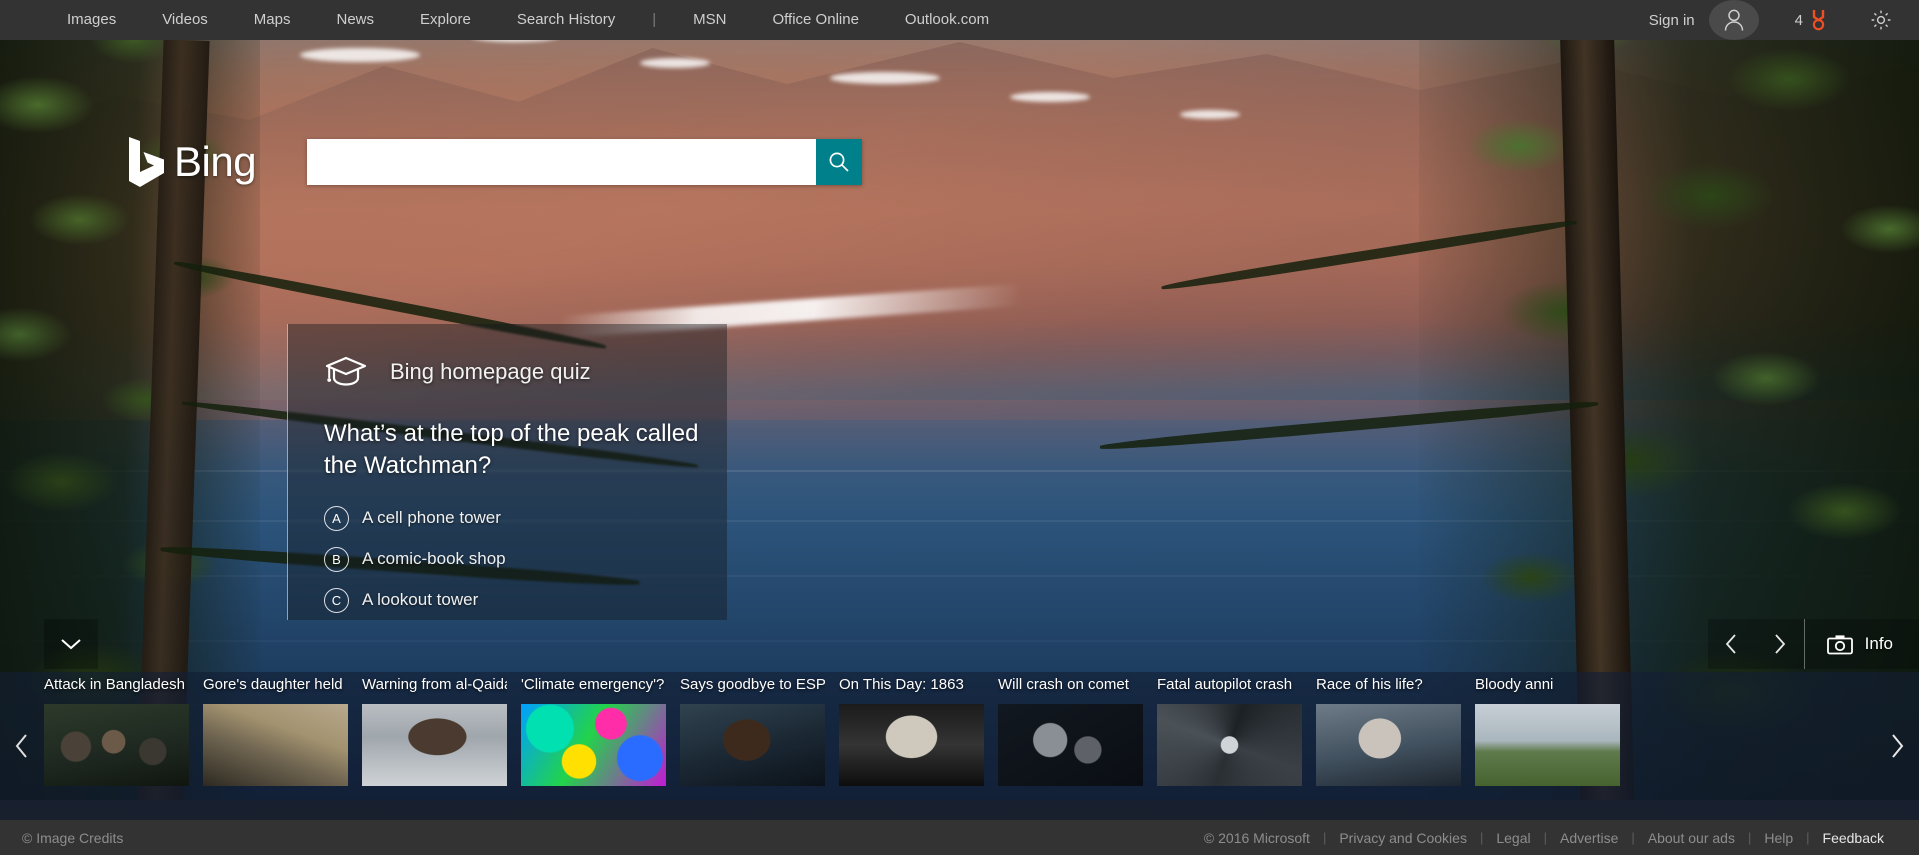 The height and width of the screenshot is (855, 1919). I want to click on nav-item-search-history: Search History, so click(566, 20).